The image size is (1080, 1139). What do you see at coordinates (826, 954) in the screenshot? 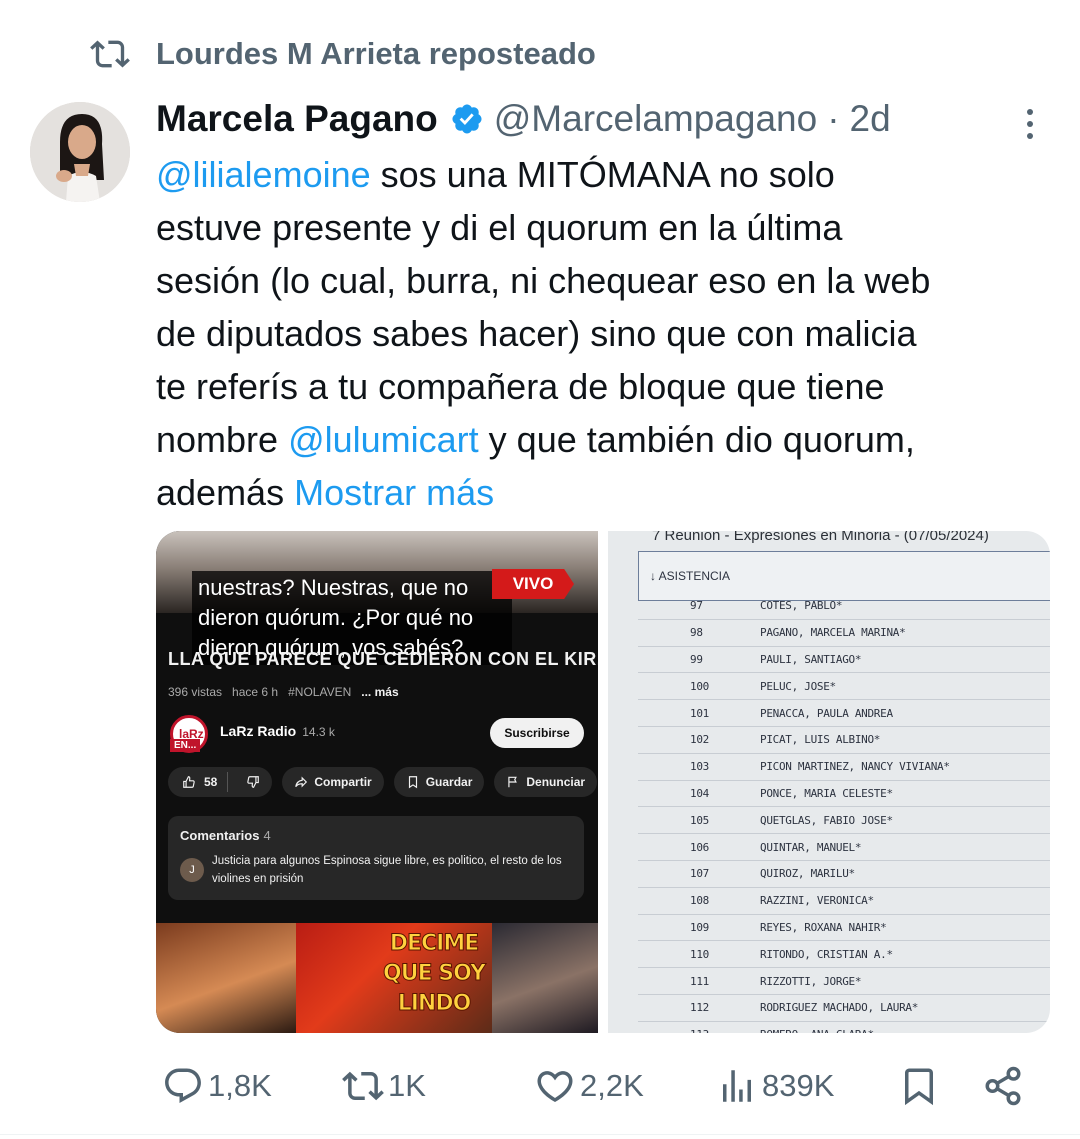
I see `attendance-name: RITONDO, CRISTIAN A.*` at bounding box center [826, 954].